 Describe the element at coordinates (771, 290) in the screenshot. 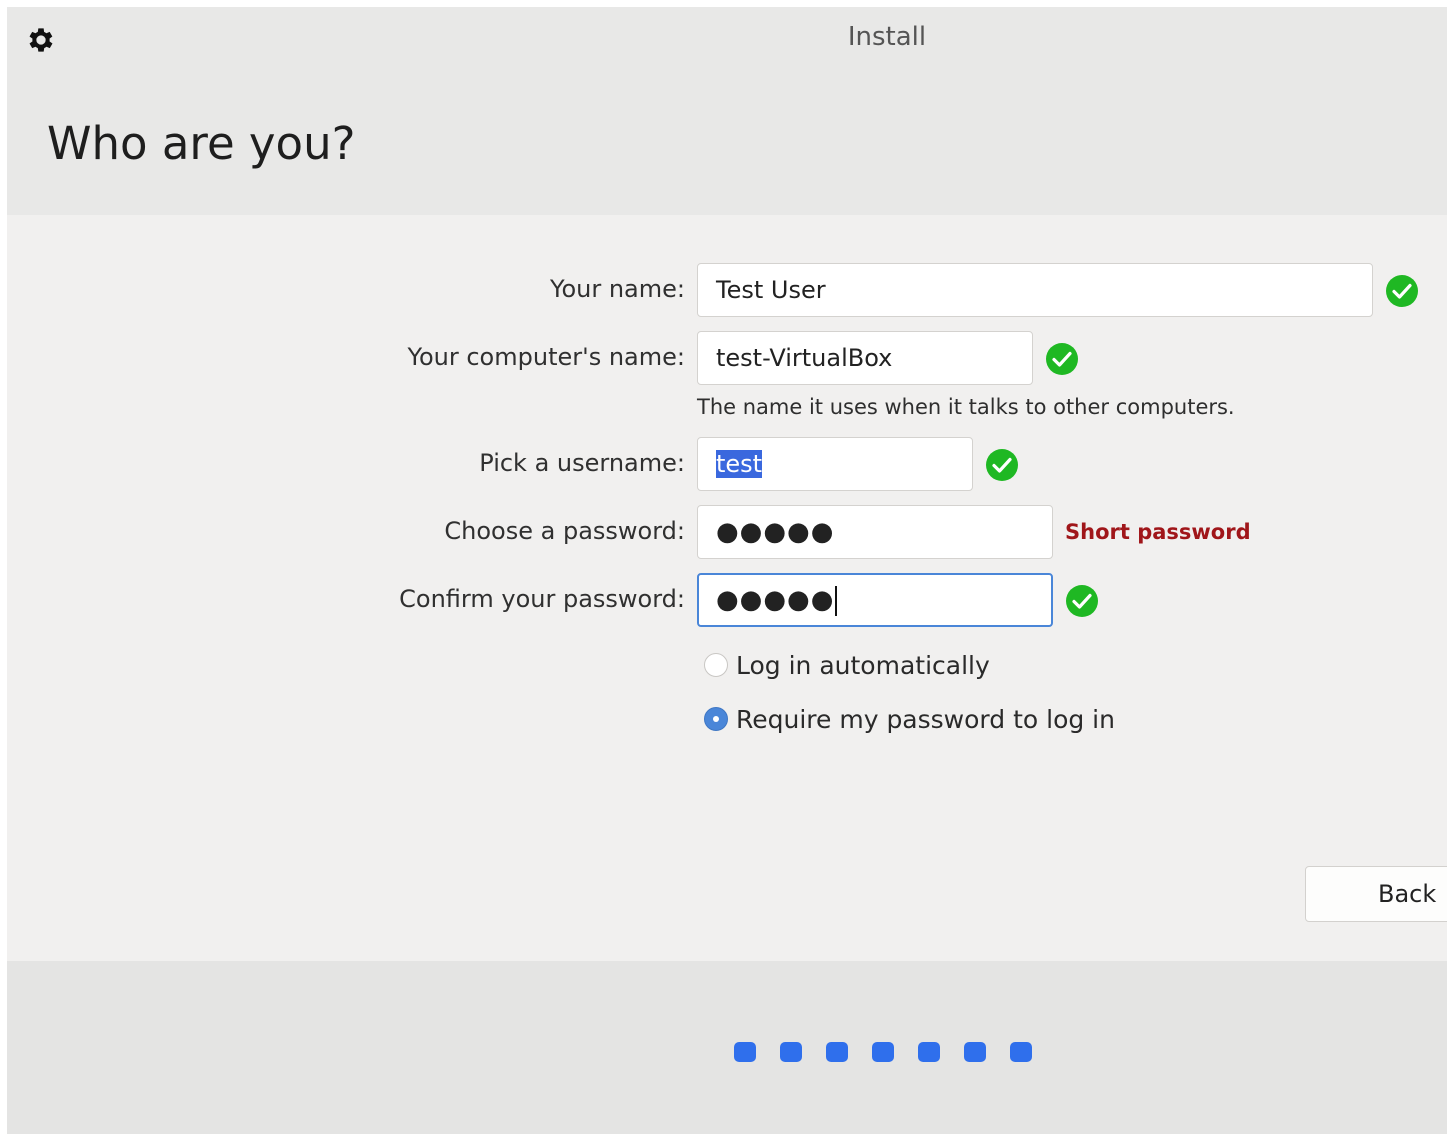

I see `your-name-value: Test User` at that location.